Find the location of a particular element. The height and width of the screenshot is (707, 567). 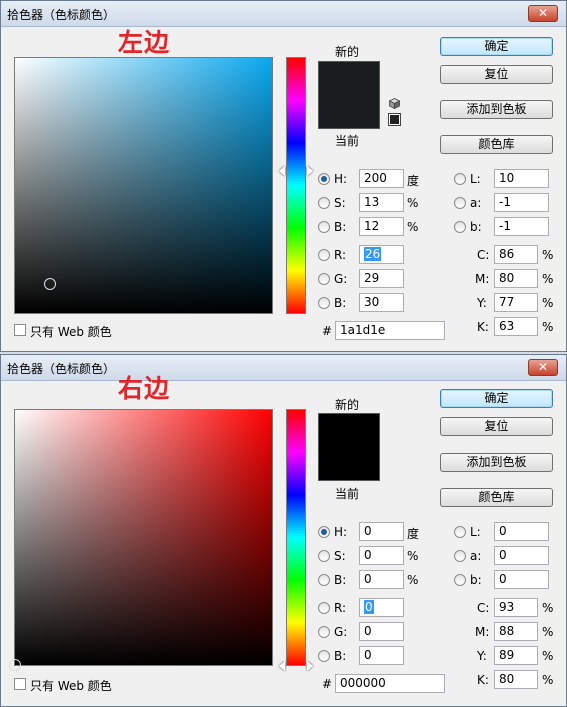

s-unit: % is located at coordinates (413, 203).